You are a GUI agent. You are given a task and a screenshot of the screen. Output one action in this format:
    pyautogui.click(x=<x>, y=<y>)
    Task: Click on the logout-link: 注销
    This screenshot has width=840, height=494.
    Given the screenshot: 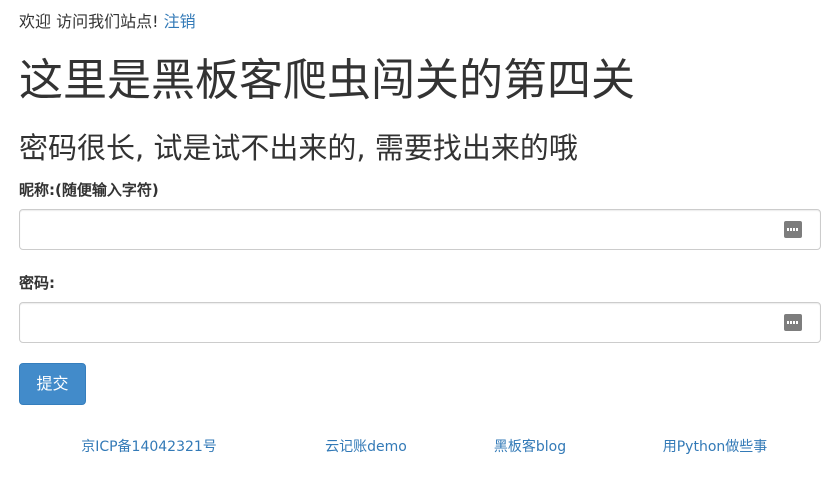 What is the action you would take?
    pyautogui.click(x=180, y=21)
    